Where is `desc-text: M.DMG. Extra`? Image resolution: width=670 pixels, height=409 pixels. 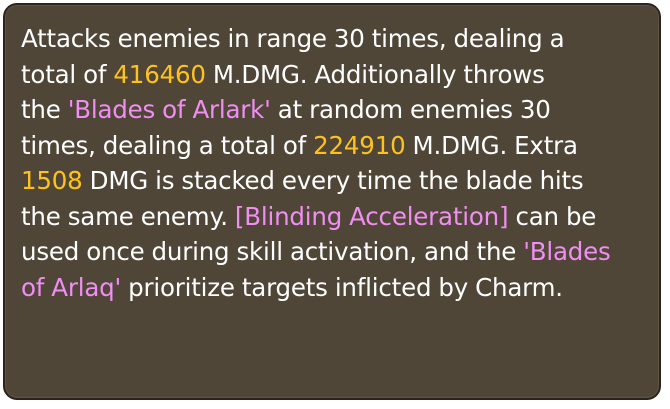 desc-text: M.DMG. Extra is located at coordinates (495, 145).